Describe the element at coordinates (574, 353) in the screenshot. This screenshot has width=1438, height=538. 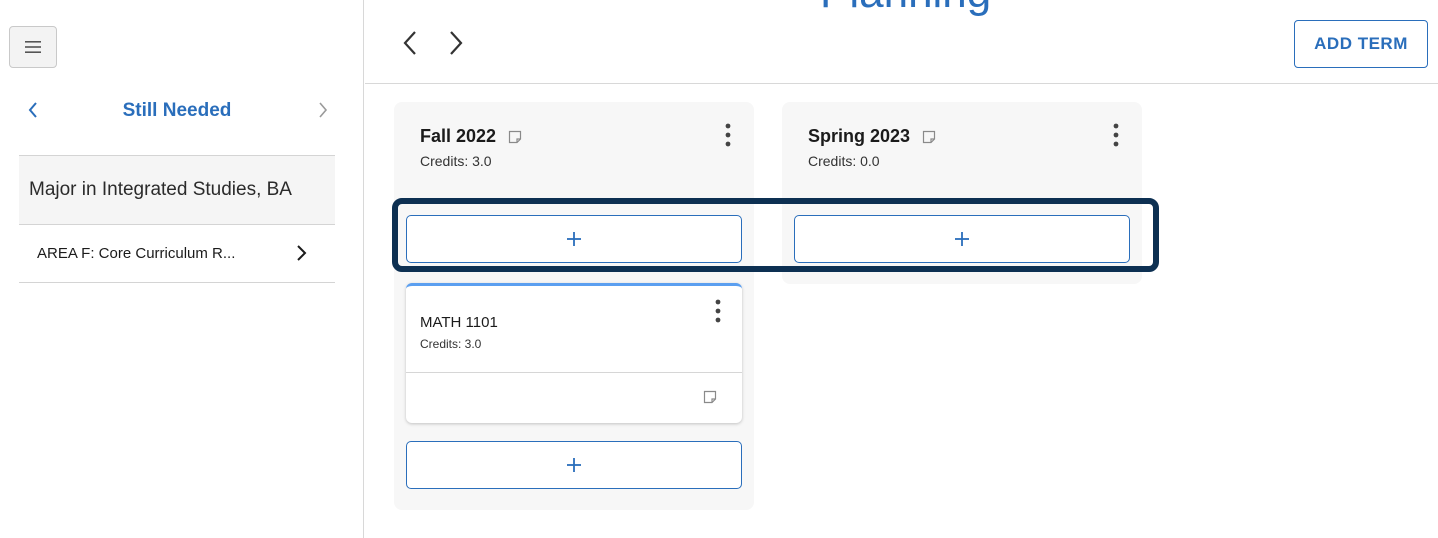
I see `course-card: MATH 1101 Credits: 3.0` at that location.